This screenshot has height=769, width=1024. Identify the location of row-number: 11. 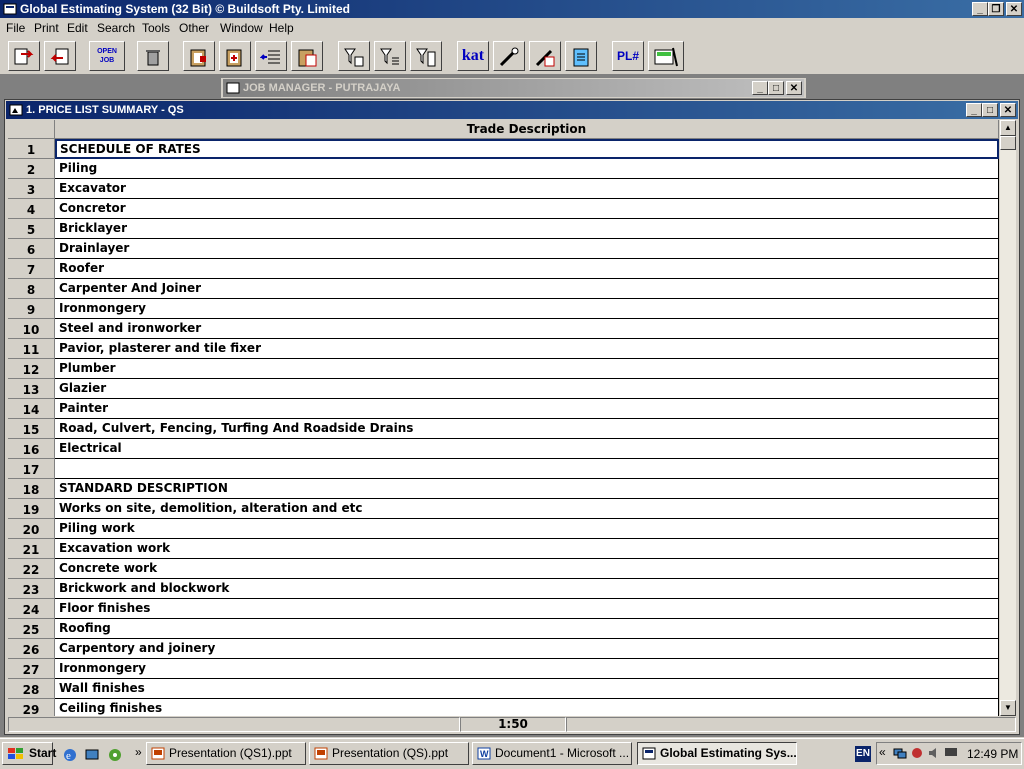
(31, 349).